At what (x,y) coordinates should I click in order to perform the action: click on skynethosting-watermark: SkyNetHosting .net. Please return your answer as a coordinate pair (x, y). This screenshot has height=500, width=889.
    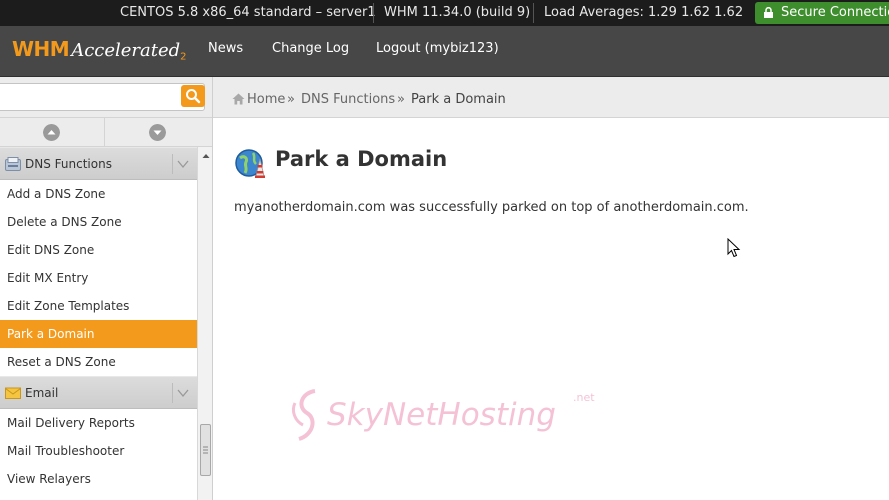
    Looking at the image, I should click on (447, 415).